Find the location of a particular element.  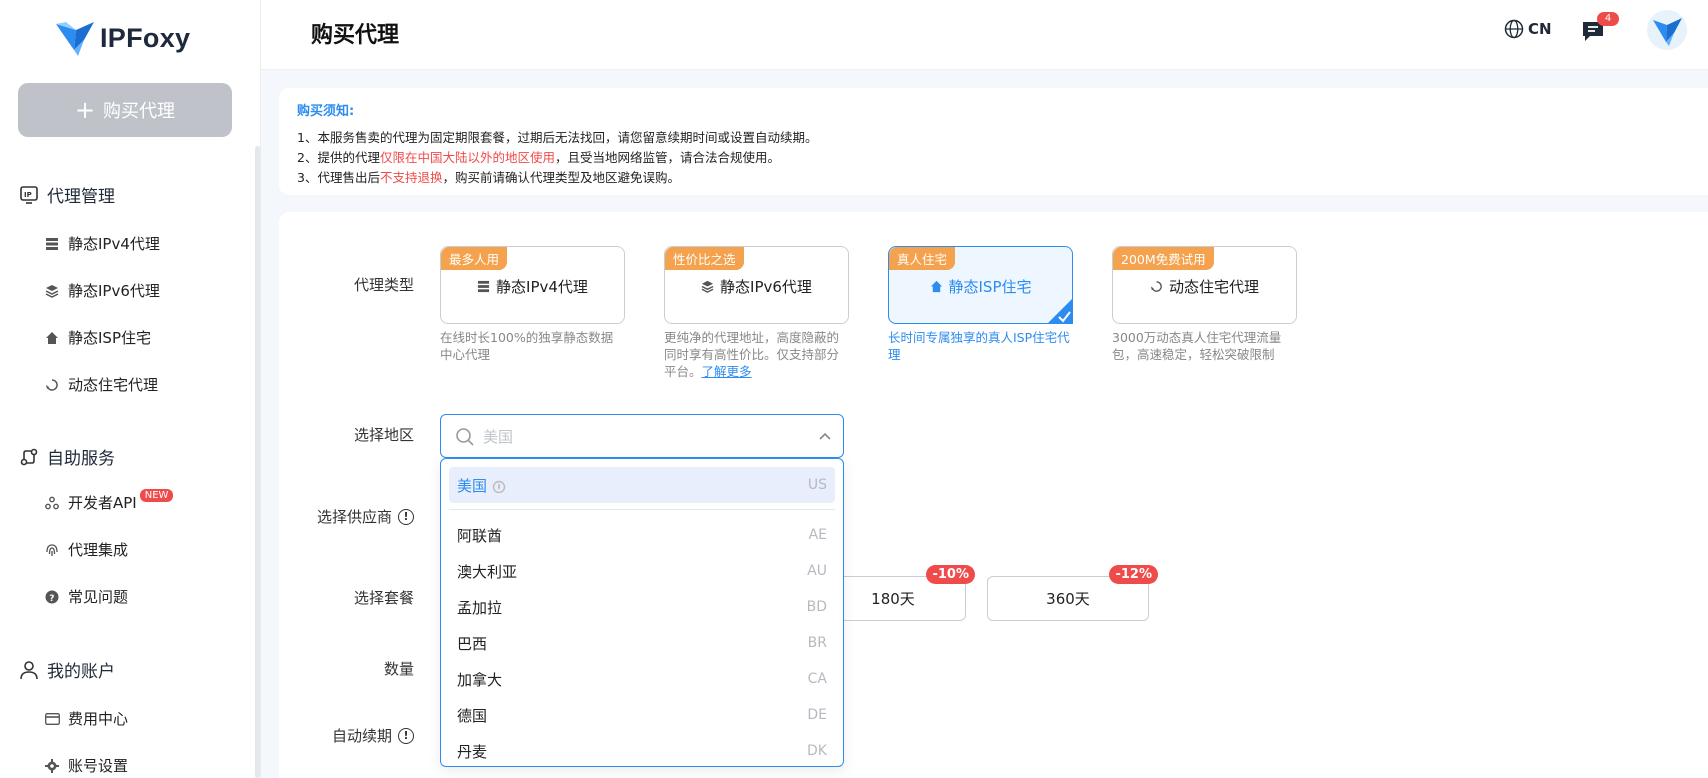

sidebar-item-dynamic-residential: 动态住宅代理 is located at coordinates (101, 384).